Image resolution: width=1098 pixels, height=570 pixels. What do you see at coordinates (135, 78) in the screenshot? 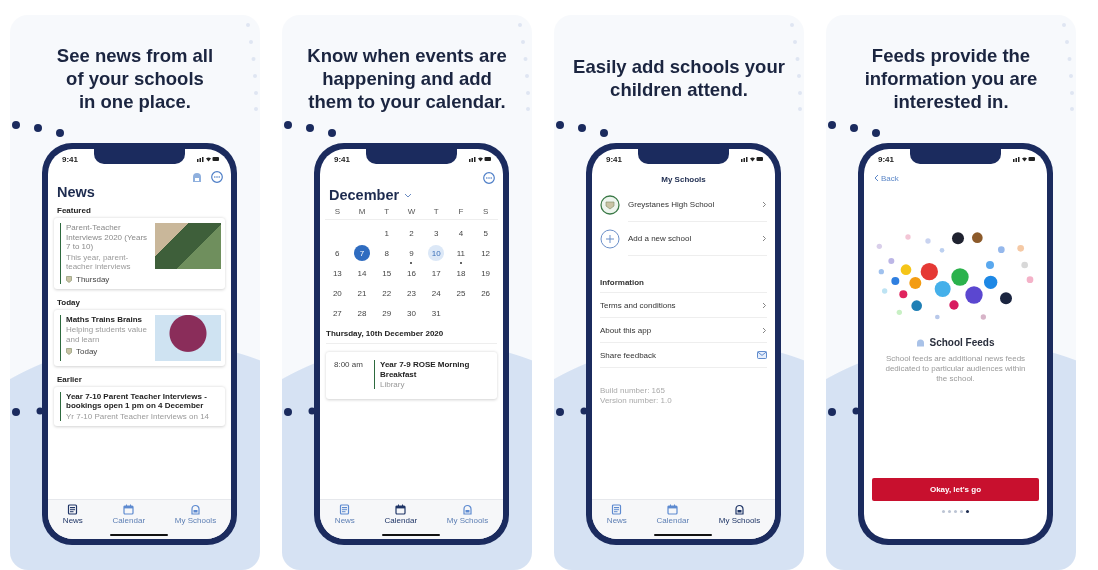
I see `panel-caption: See news from all of your schools in one place.` at bounding box center [135, 78].